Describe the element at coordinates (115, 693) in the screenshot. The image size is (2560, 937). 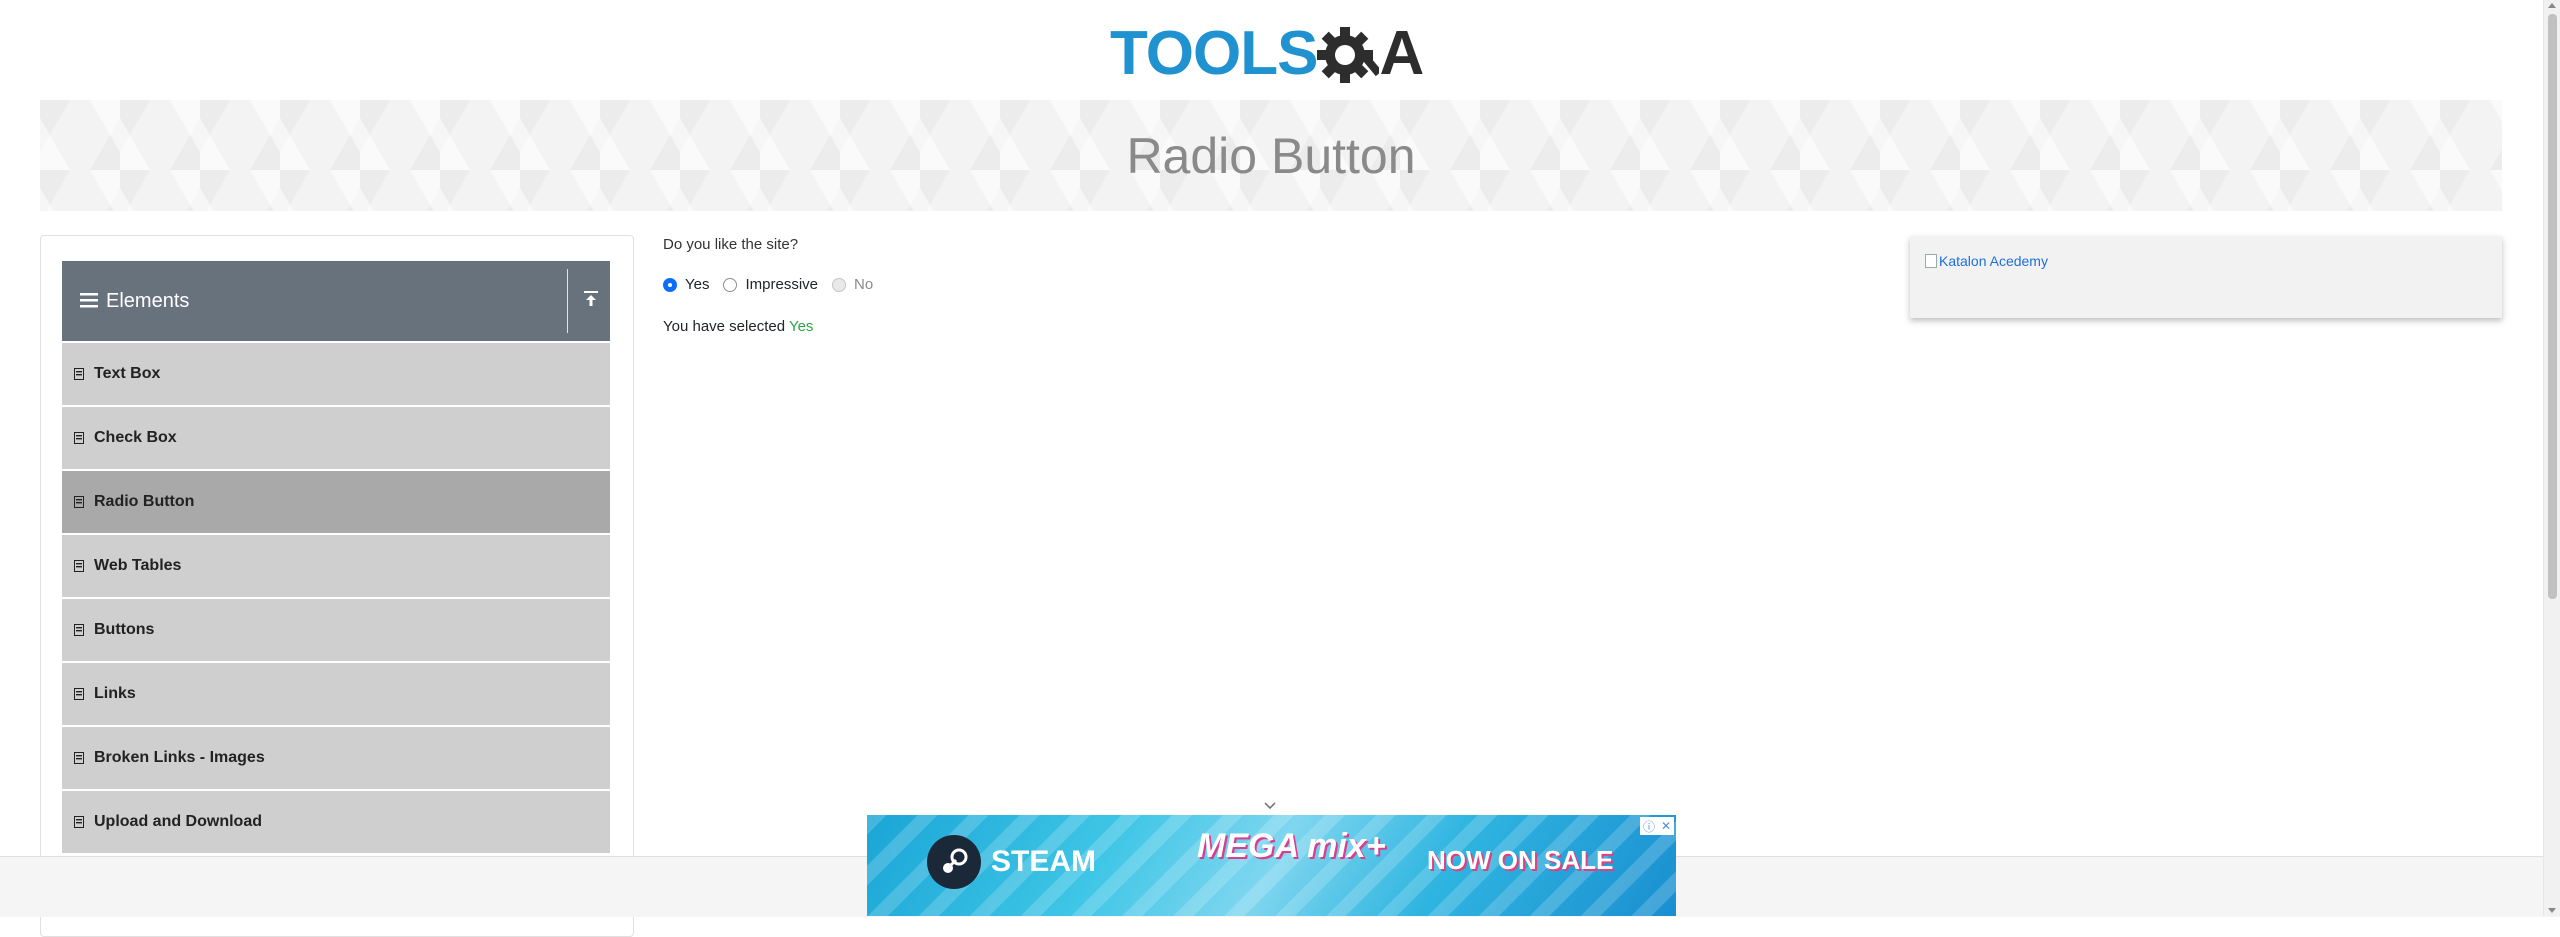
I see `sidebar-item-label: Links` at that location.